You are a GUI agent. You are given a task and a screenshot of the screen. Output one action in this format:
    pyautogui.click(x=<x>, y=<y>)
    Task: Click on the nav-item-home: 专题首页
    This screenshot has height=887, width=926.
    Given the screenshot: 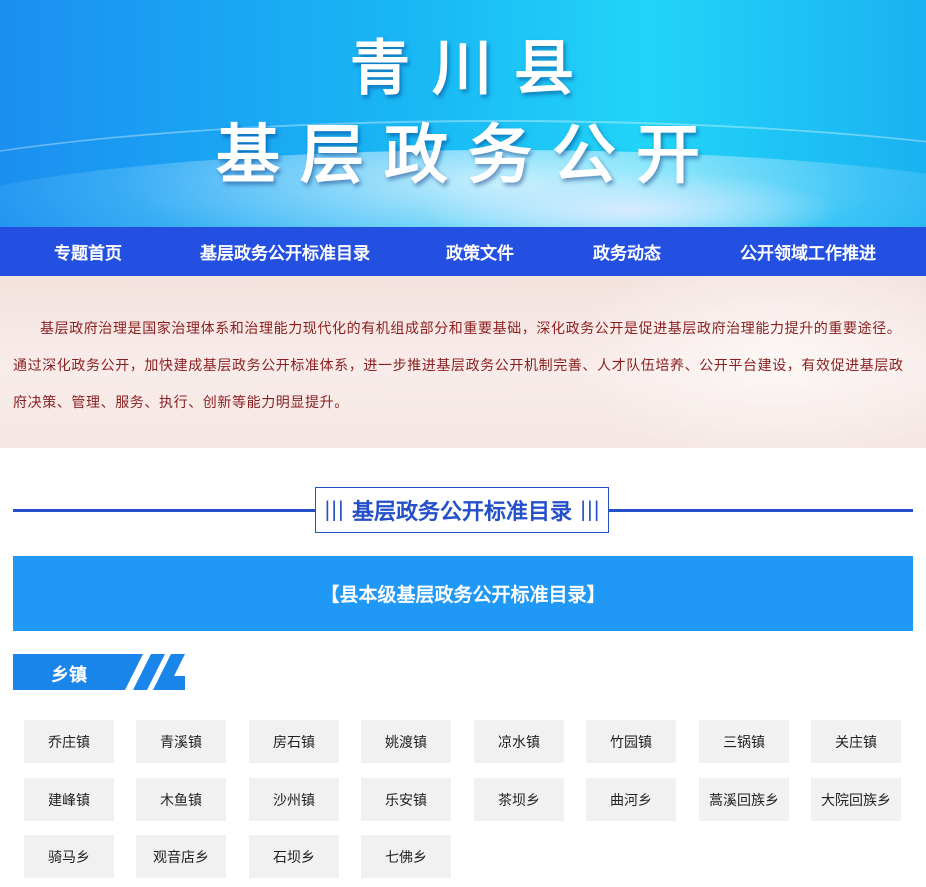 What is the action you would take?
    pyautogui.click(x=88, y=251)
    